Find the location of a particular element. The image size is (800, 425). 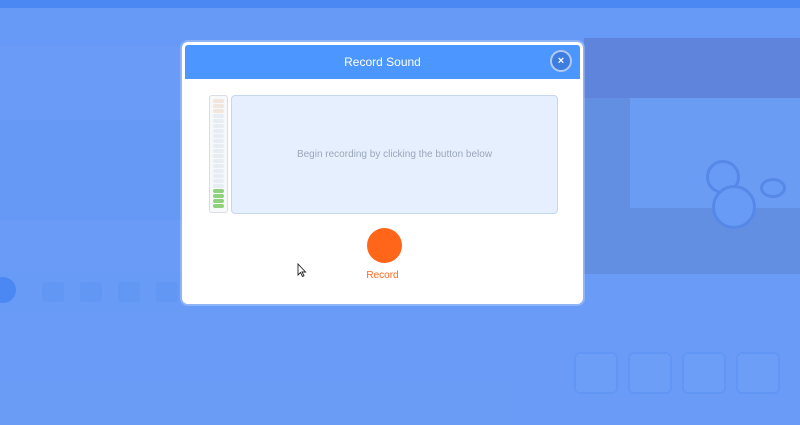

dialog-header: Record Sound × is located at coordinates (382, 62).